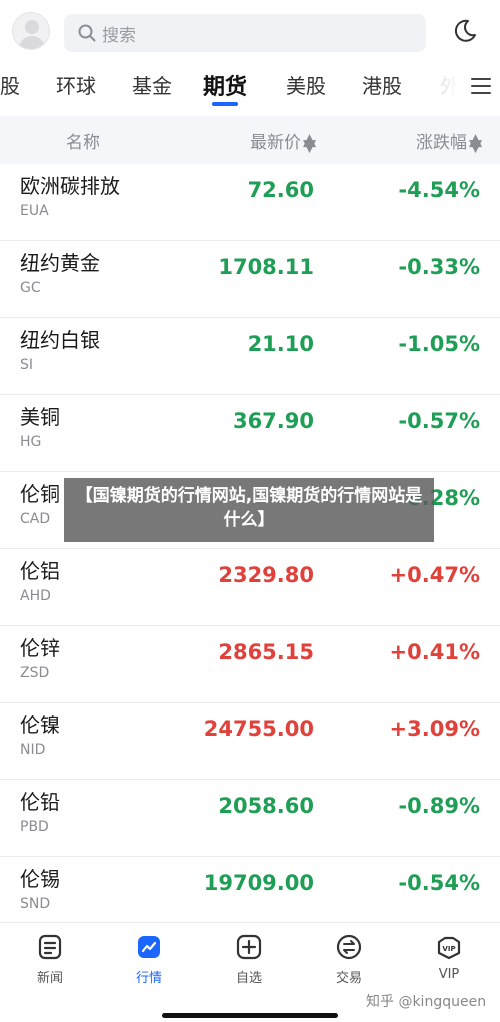  I want to click on quote-code: AHD, so click(35, 596).